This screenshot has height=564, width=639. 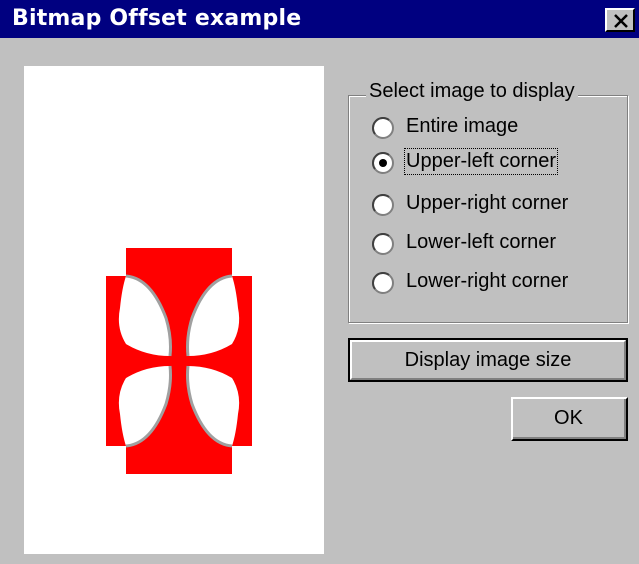 I want to click on display-image-size-label: Display image size, so click(x=488, y=360).